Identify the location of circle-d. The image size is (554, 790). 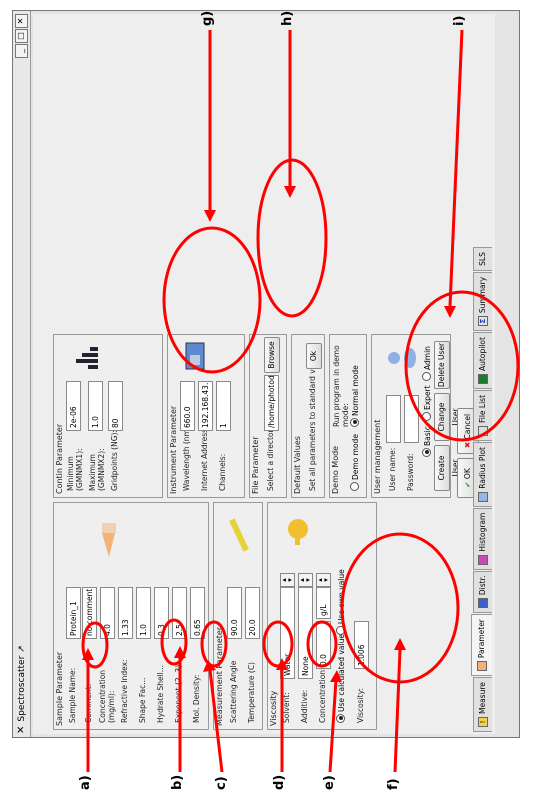
(278, 644).